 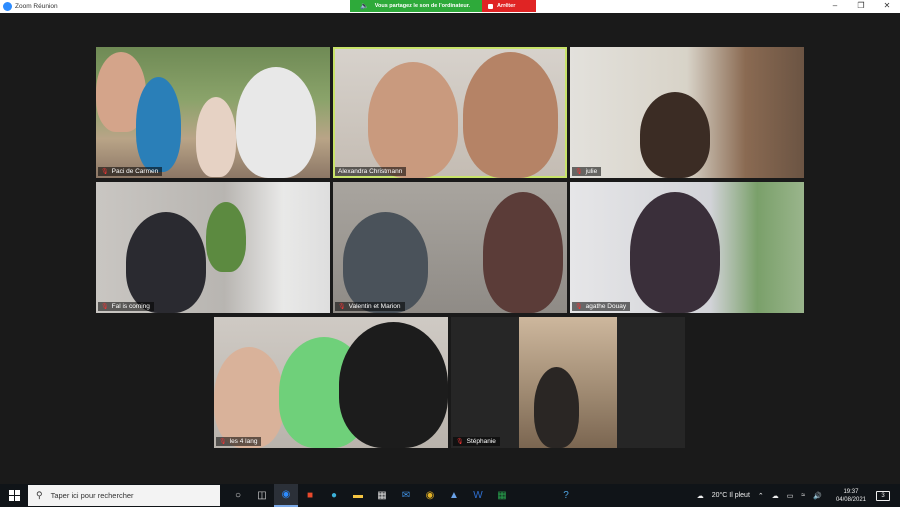 I want to click on video-tile: Alexandra Christmann, so click(x=450, y=112).